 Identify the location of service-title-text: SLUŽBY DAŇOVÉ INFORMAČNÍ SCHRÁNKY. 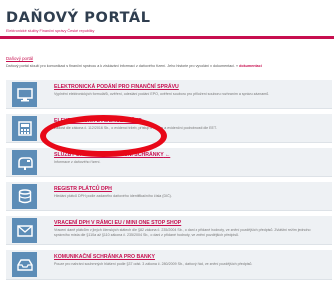
(109, 155).